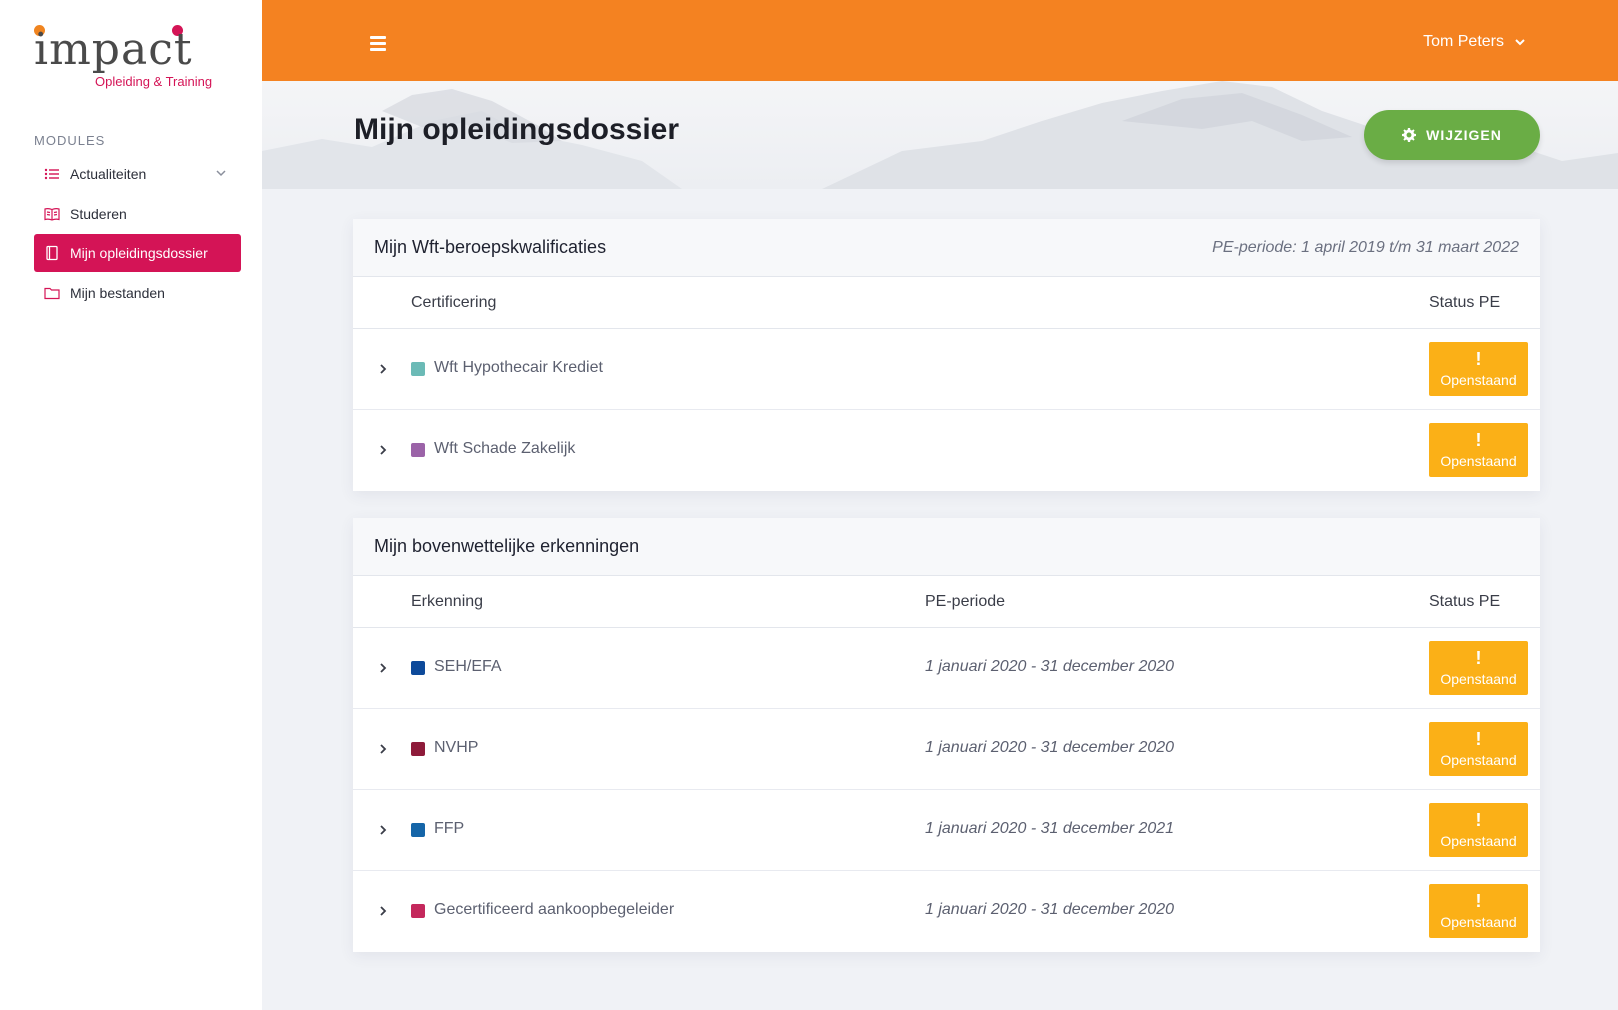 This screenshot has height=1010, width=1618. Describe the element at coordinates (51, 174) in the screenshot. I see `list-icon` at that location.